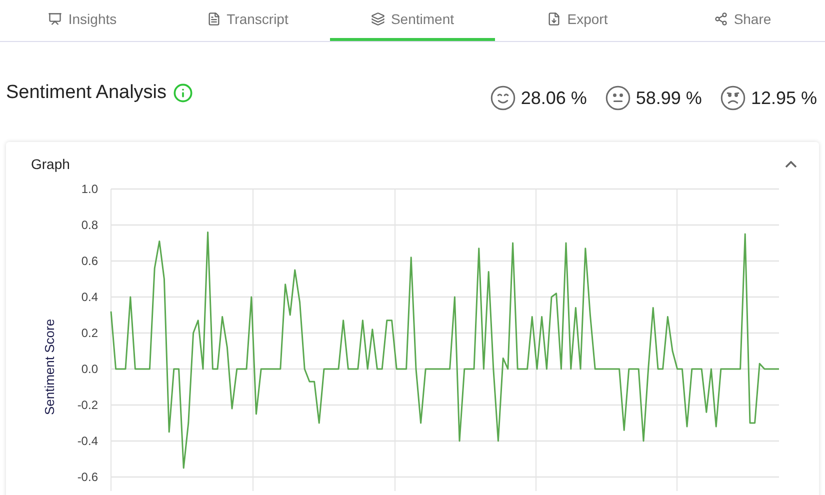 The width and height of the screenshot is (825, 495). Describe the element at coordinates (503, 98) in the screenshot. I see `smiling-face-icon` at that location.